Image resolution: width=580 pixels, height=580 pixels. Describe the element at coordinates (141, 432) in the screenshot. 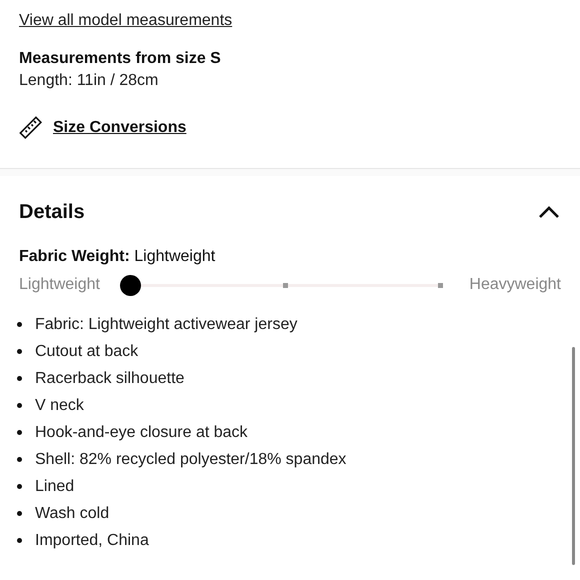

I see `detail-text: Hook-and-eye closure at back` at that location.